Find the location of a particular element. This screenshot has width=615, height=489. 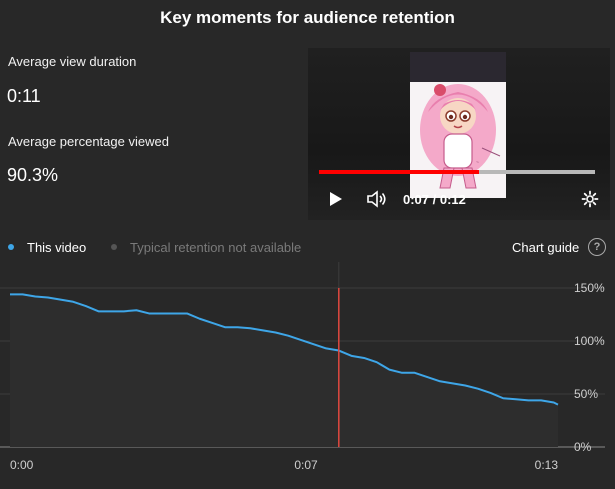

progress-fill is located at coordinates (399, 172).